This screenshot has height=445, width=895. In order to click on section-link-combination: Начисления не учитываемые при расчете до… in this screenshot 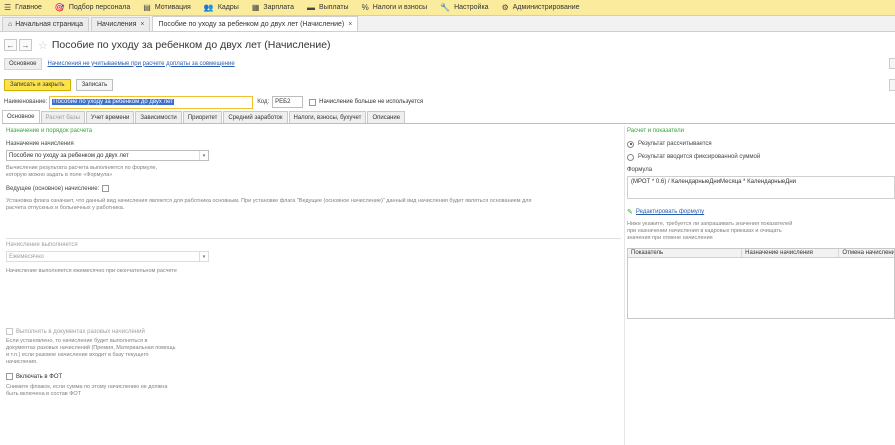, I will do `click(141, 64)`.